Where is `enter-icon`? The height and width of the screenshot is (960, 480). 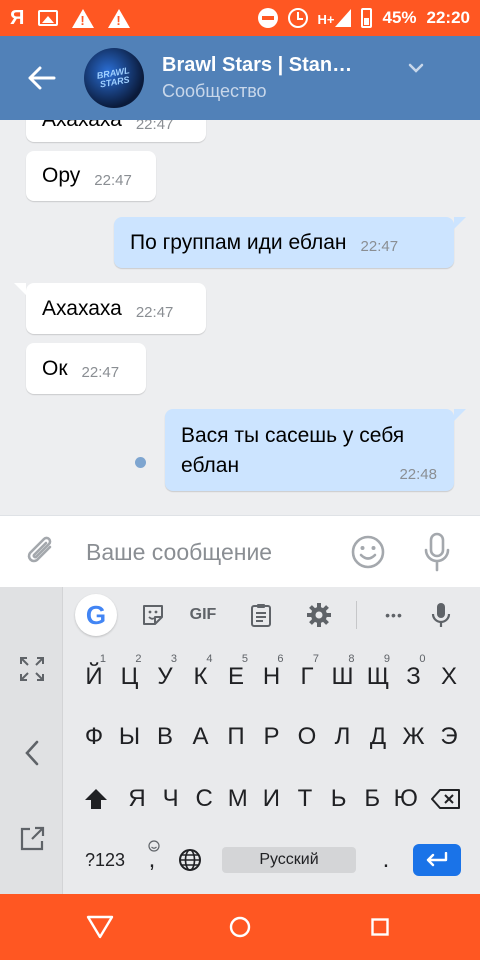
enter-icon is located at coordinates (437, 859).